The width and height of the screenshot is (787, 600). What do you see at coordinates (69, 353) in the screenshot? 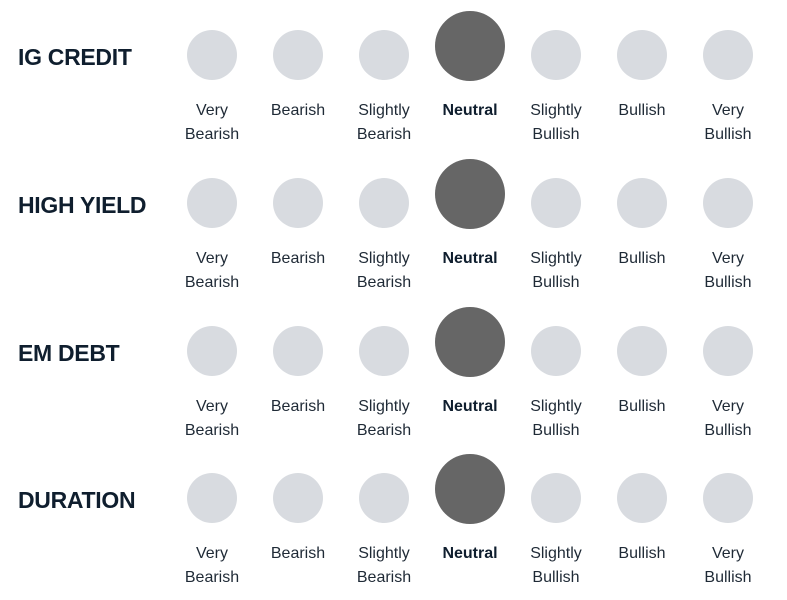
I see `row-label: EM DEBT` at bounding box center [69, 353].